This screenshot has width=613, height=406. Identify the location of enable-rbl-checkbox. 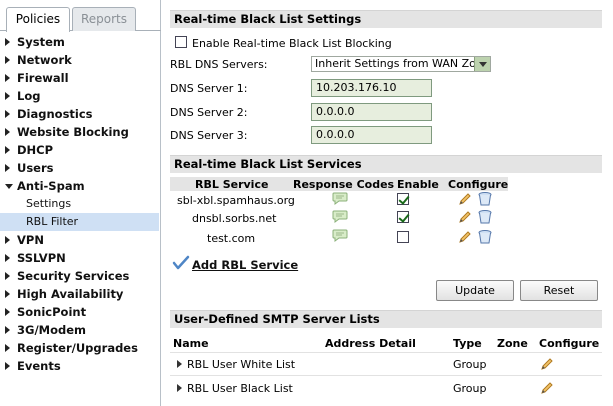
(181, 42).